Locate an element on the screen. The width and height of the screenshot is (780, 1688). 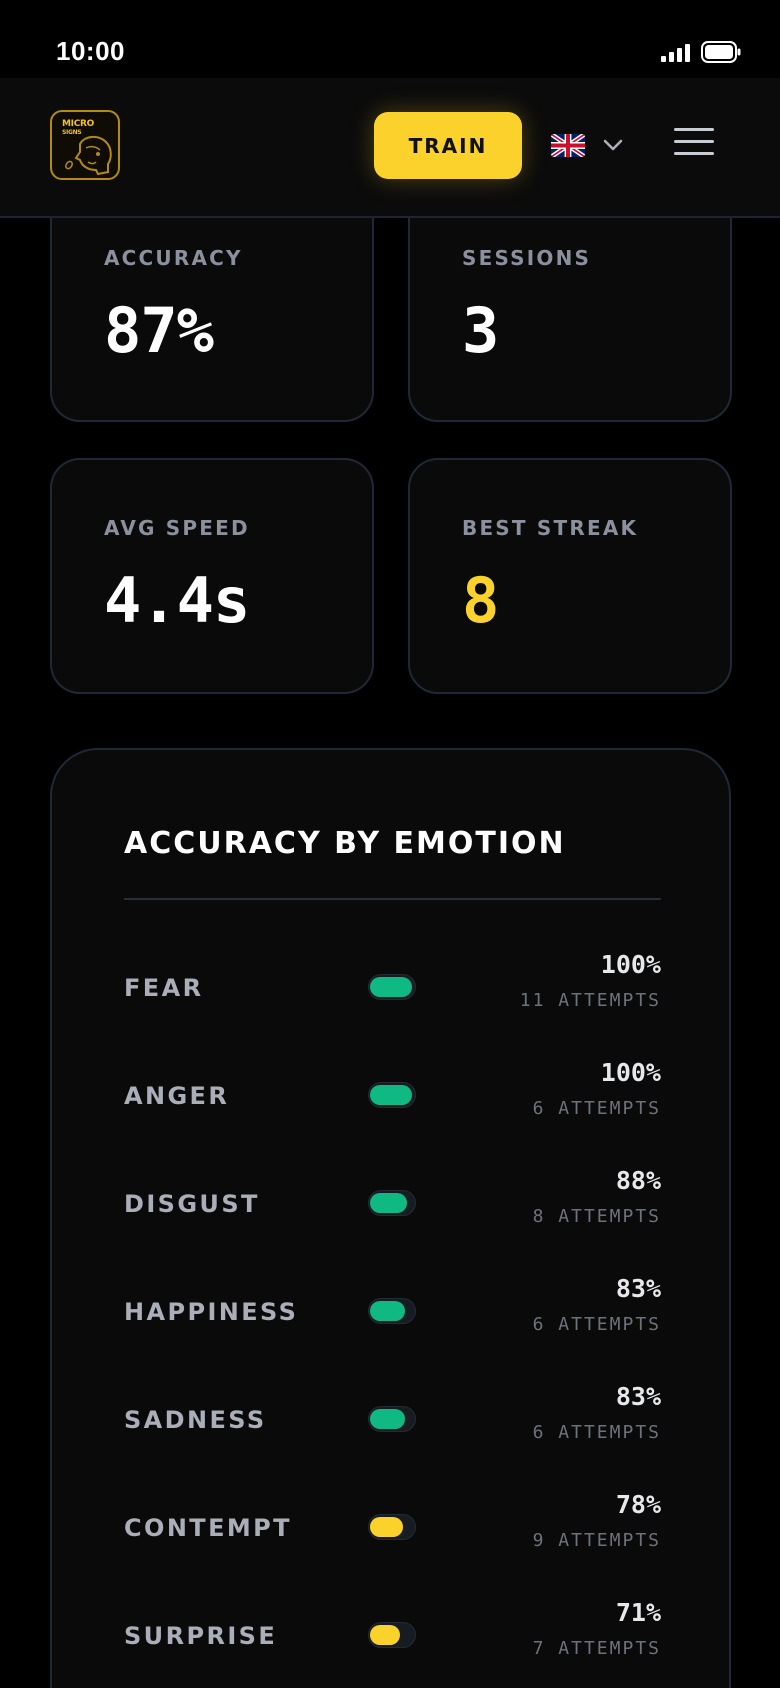
chevron-down-icon is located at coordinates (613, 145).